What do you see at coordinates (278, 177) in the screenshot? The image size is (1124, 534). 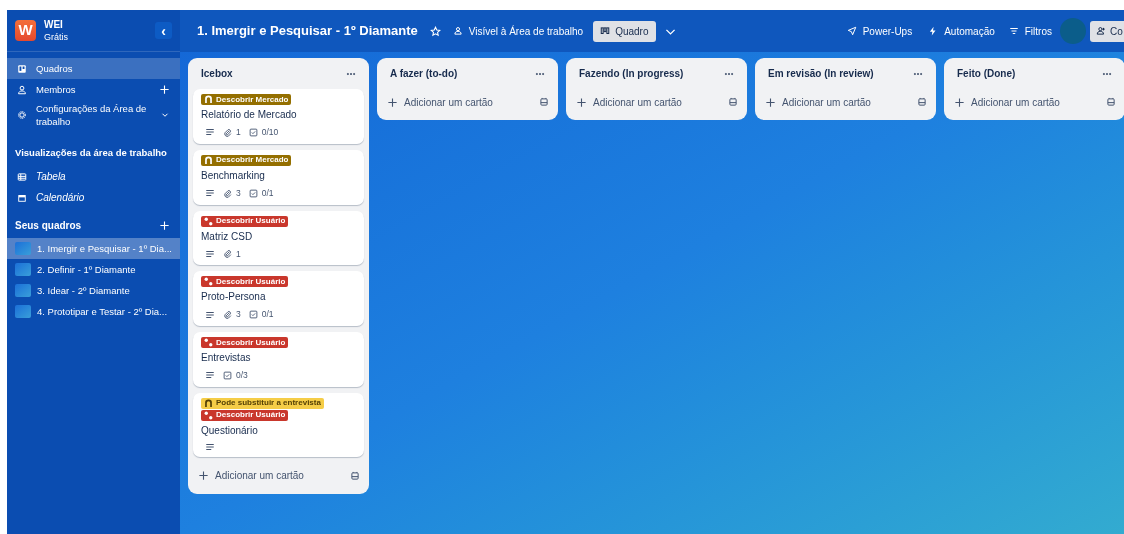 I see `card: Descobrir Mercado Benchmarking 3 0/1` at bounding box center [278, 177].